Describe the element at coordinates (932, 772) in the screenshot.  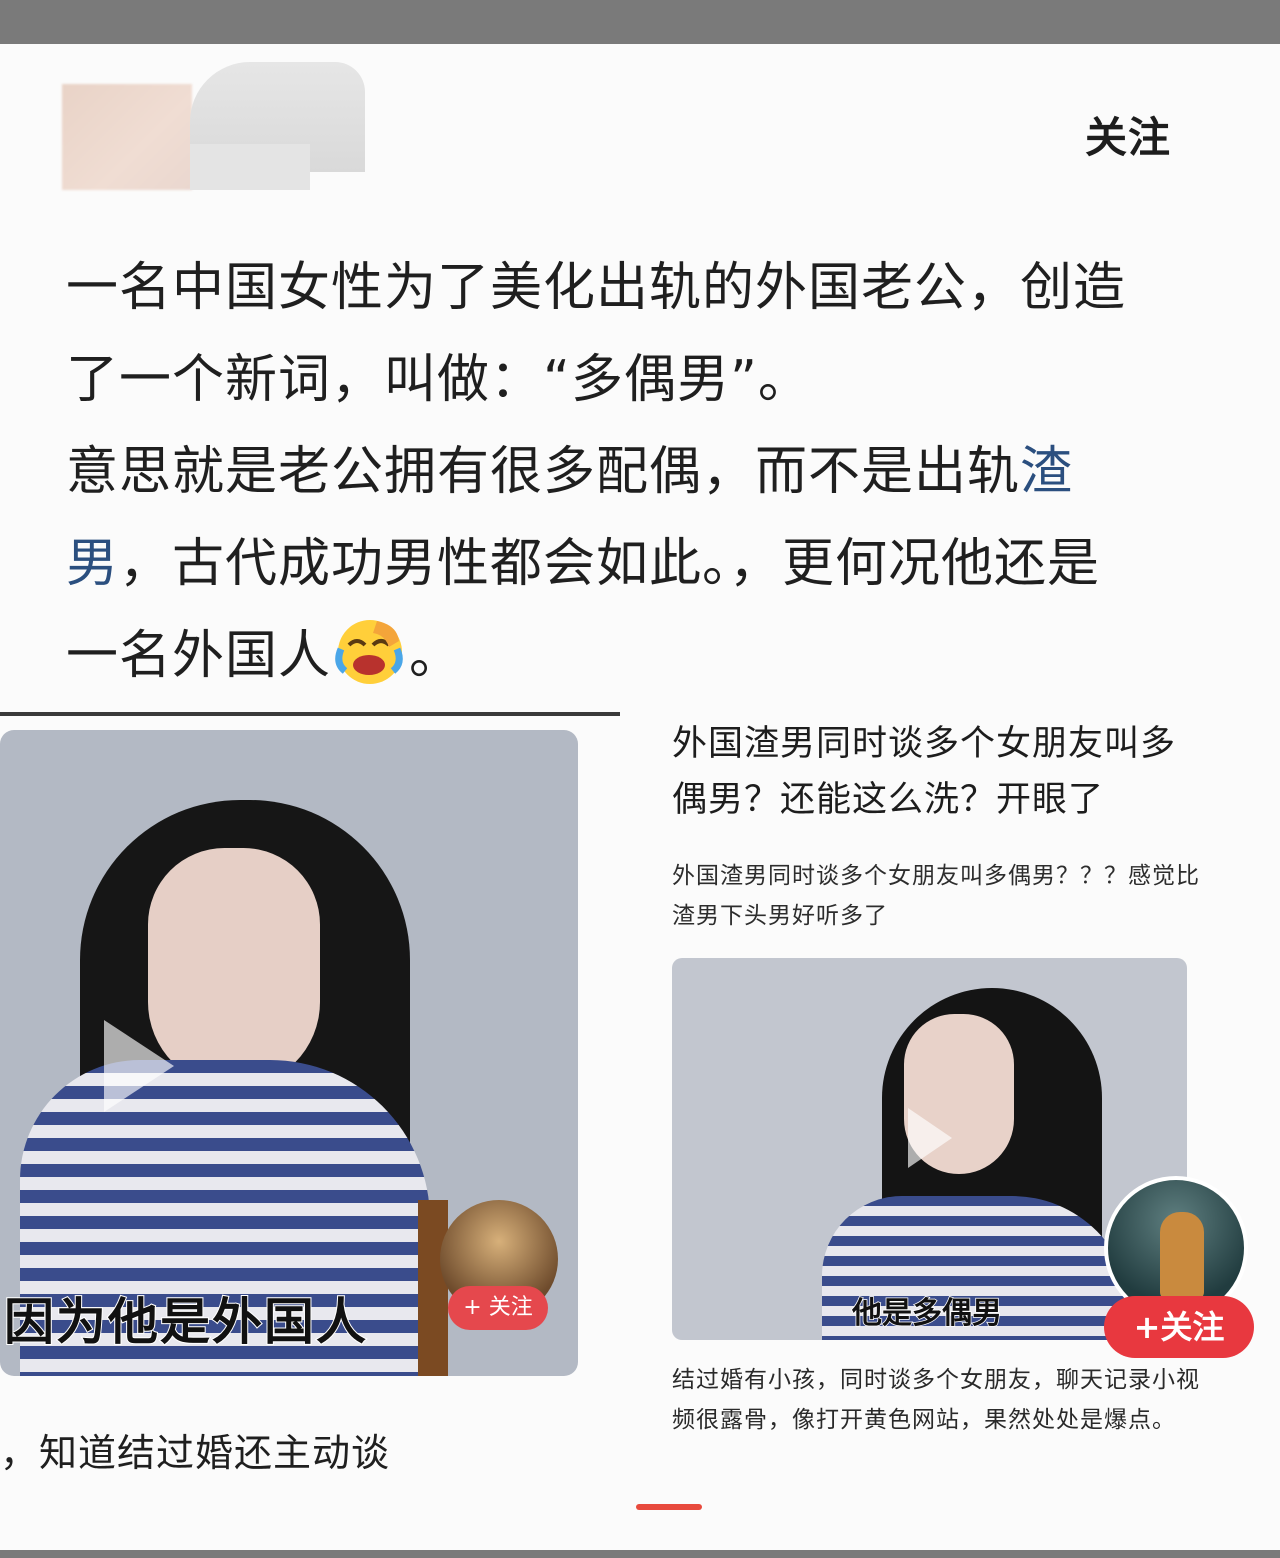
I see `right-card-title: 外国渣男同时谈多个女朋友叫多偶男？还能这么洗？开眼了` at that location.